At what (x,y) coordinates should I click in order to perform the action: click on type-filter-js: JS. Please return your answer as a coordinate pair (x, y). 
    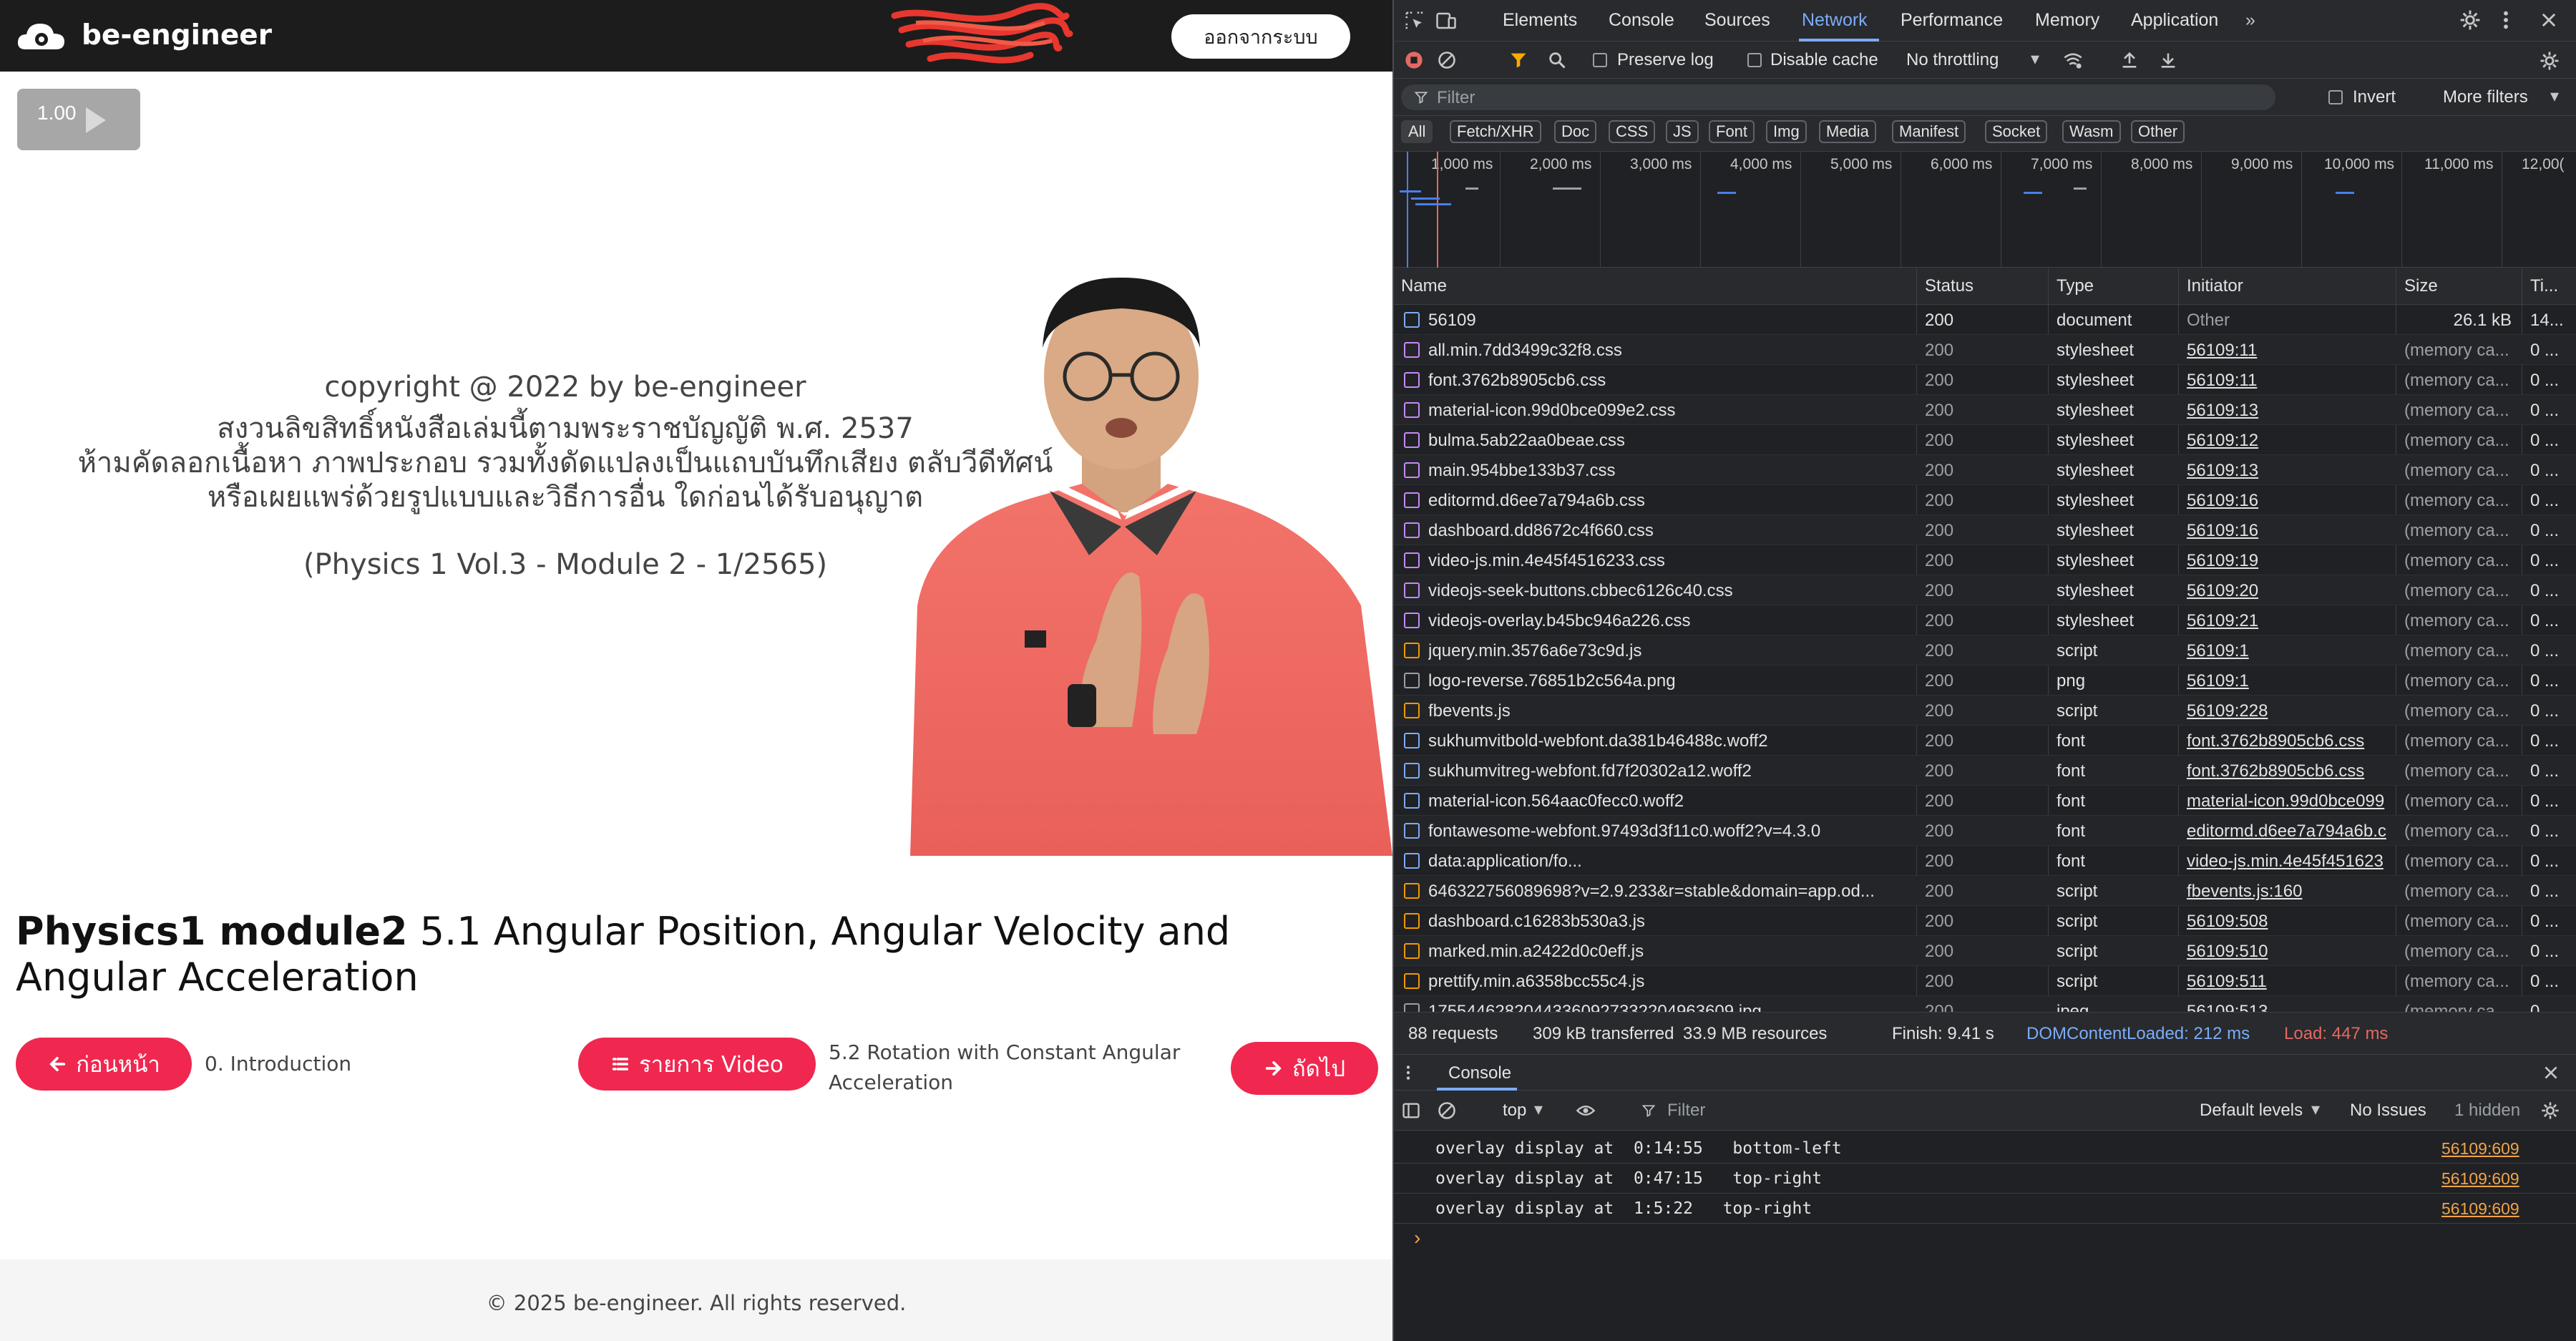
    Looking at the image, I should click on (1682, 131).